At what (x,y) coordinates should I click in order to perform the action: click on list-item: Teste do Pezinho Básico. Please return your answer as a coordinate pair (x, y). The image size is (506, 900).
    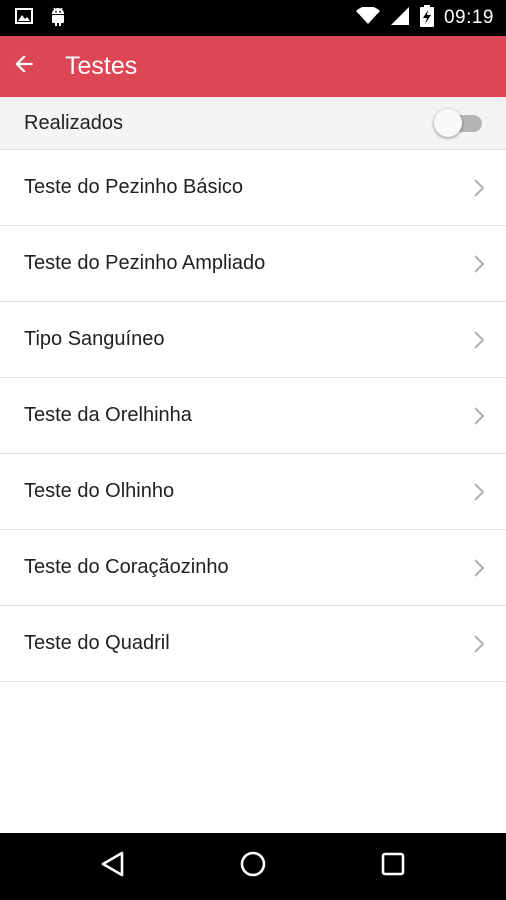
    Looking at the image, I should click on (253, 188).